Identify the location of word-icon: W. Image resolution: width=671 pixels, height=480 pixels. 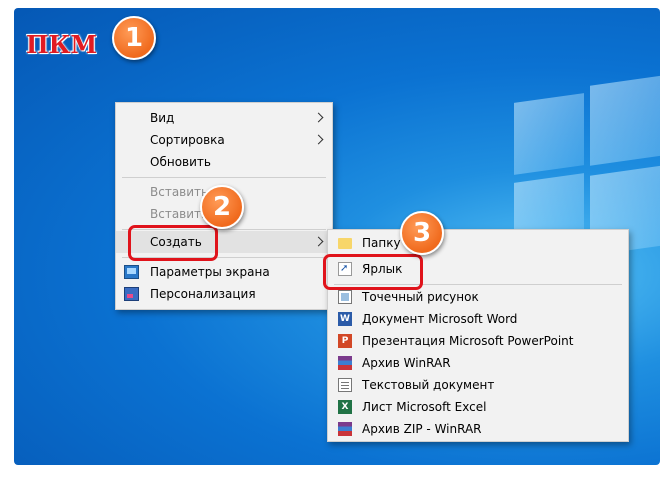
(345, 319).